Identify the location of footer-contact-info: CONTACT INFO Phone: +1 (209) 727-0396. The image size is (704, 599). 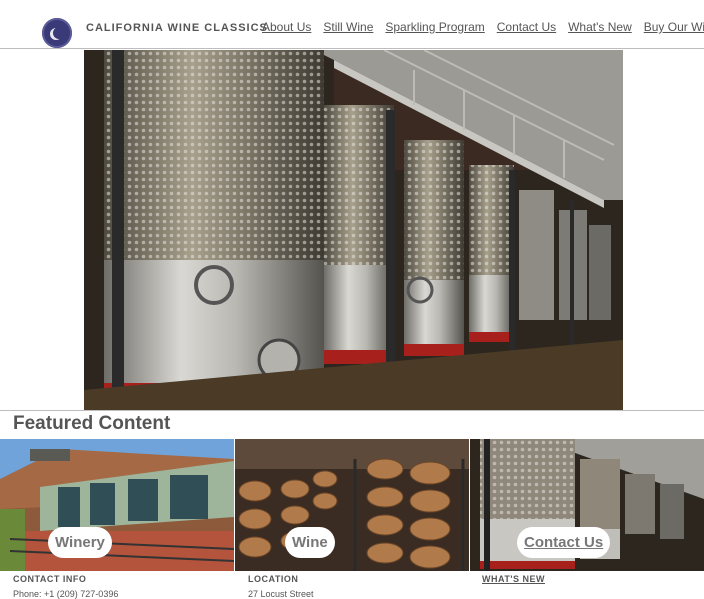
(65, 586).